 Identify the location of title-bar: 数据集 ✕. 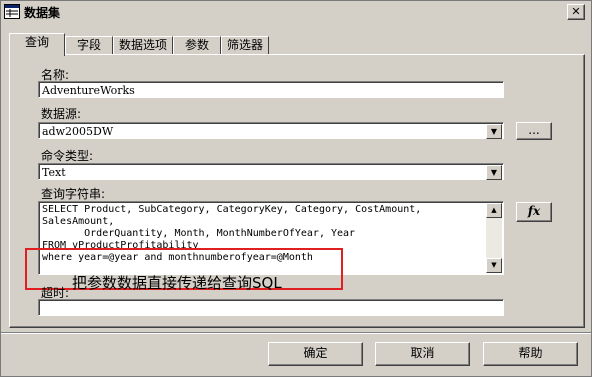
(296, 12).